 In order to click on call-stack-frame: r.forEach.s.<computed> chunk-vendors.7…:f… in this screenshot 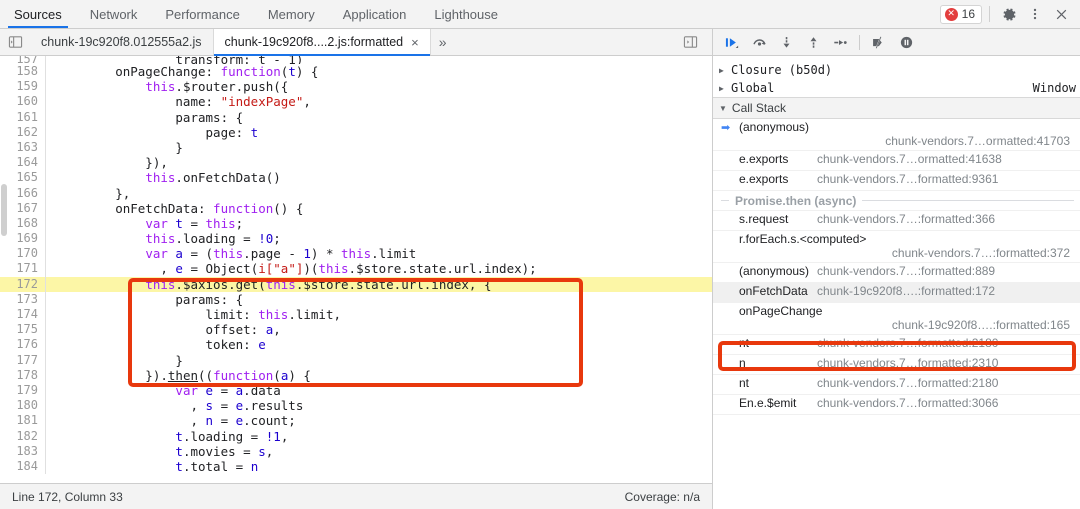, I will do `click(896, 247)`.